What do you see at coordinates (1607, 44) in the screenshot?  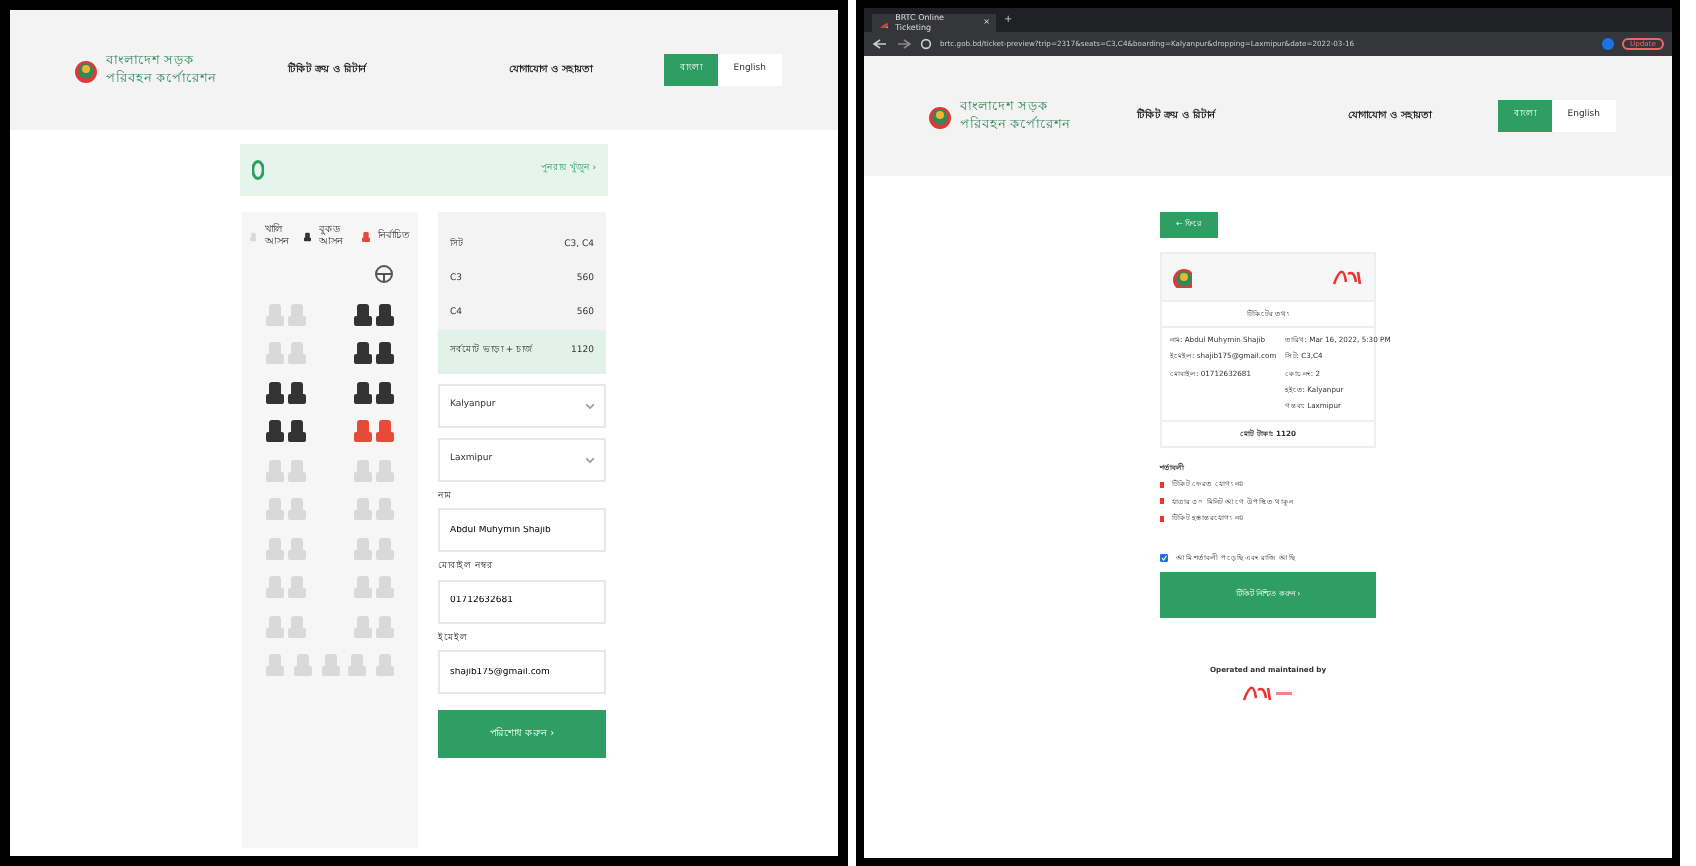 I see `profile-icon` at bounding box center [1607, 44].